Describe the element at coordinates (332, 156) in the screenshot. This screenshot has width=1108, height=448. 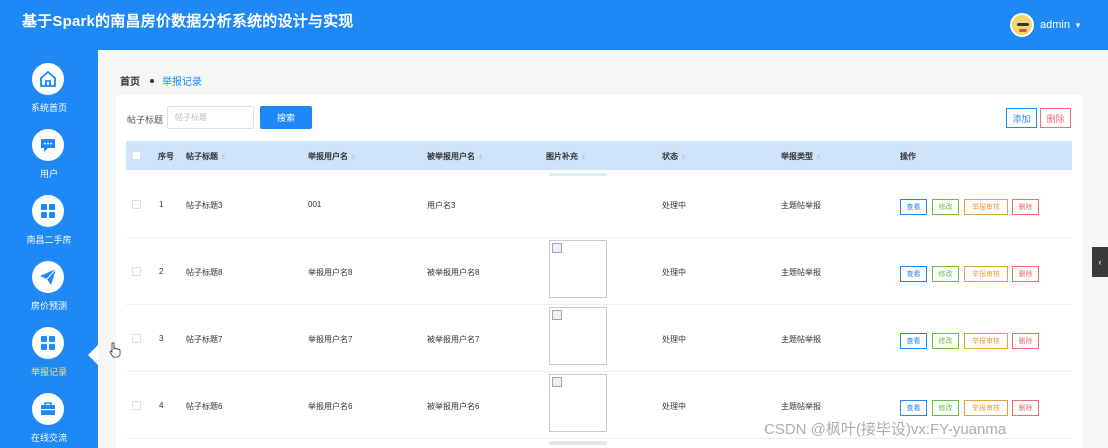
I see `column-header: 举报用户名 ⇕` at that location.